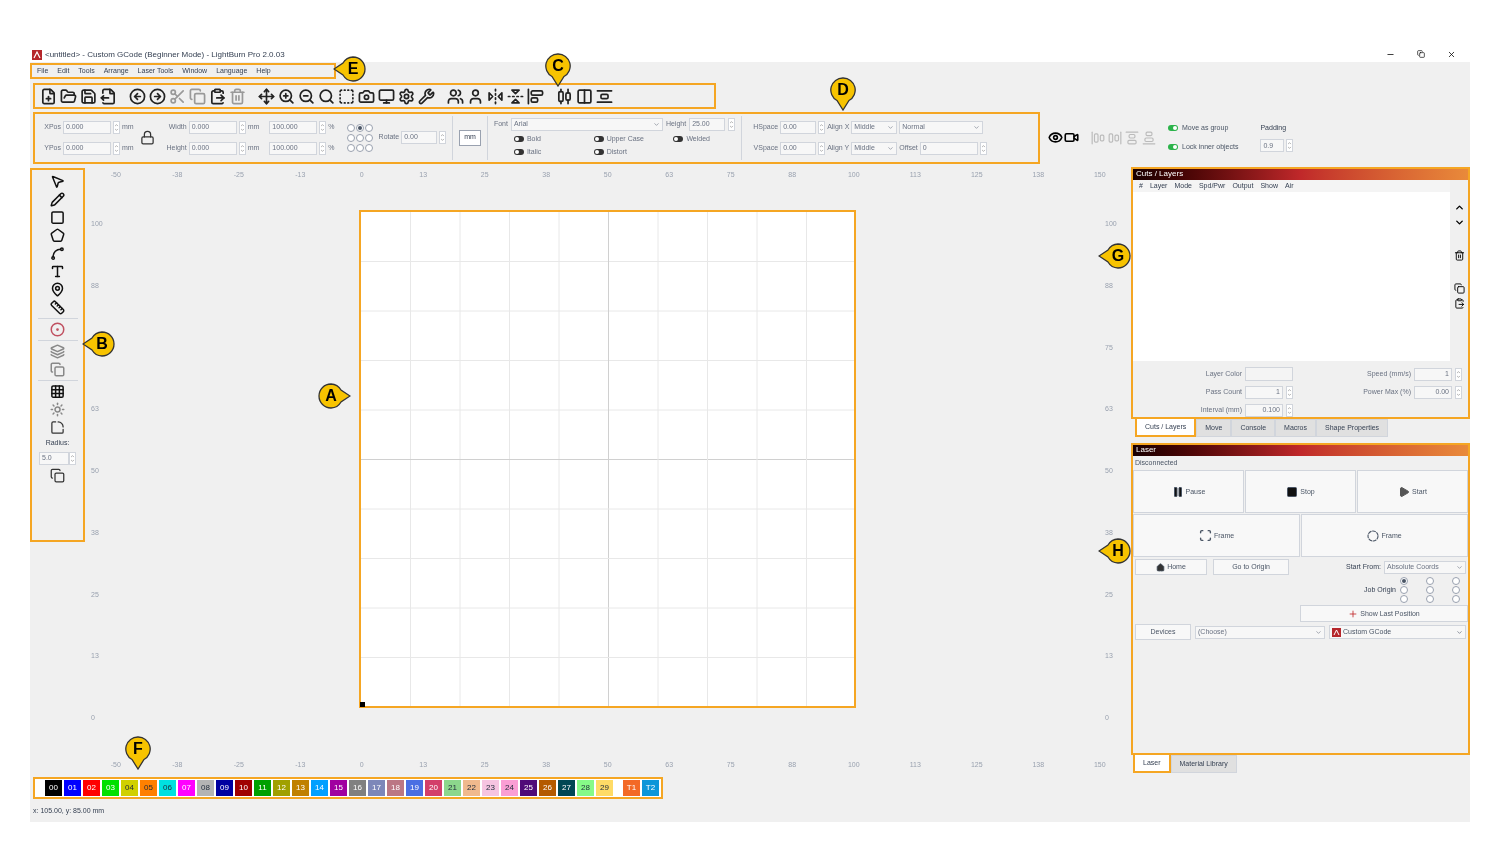 This screenshot has width=1504, height=860. I want to click on zoom-in-icon, so click(286, 96).